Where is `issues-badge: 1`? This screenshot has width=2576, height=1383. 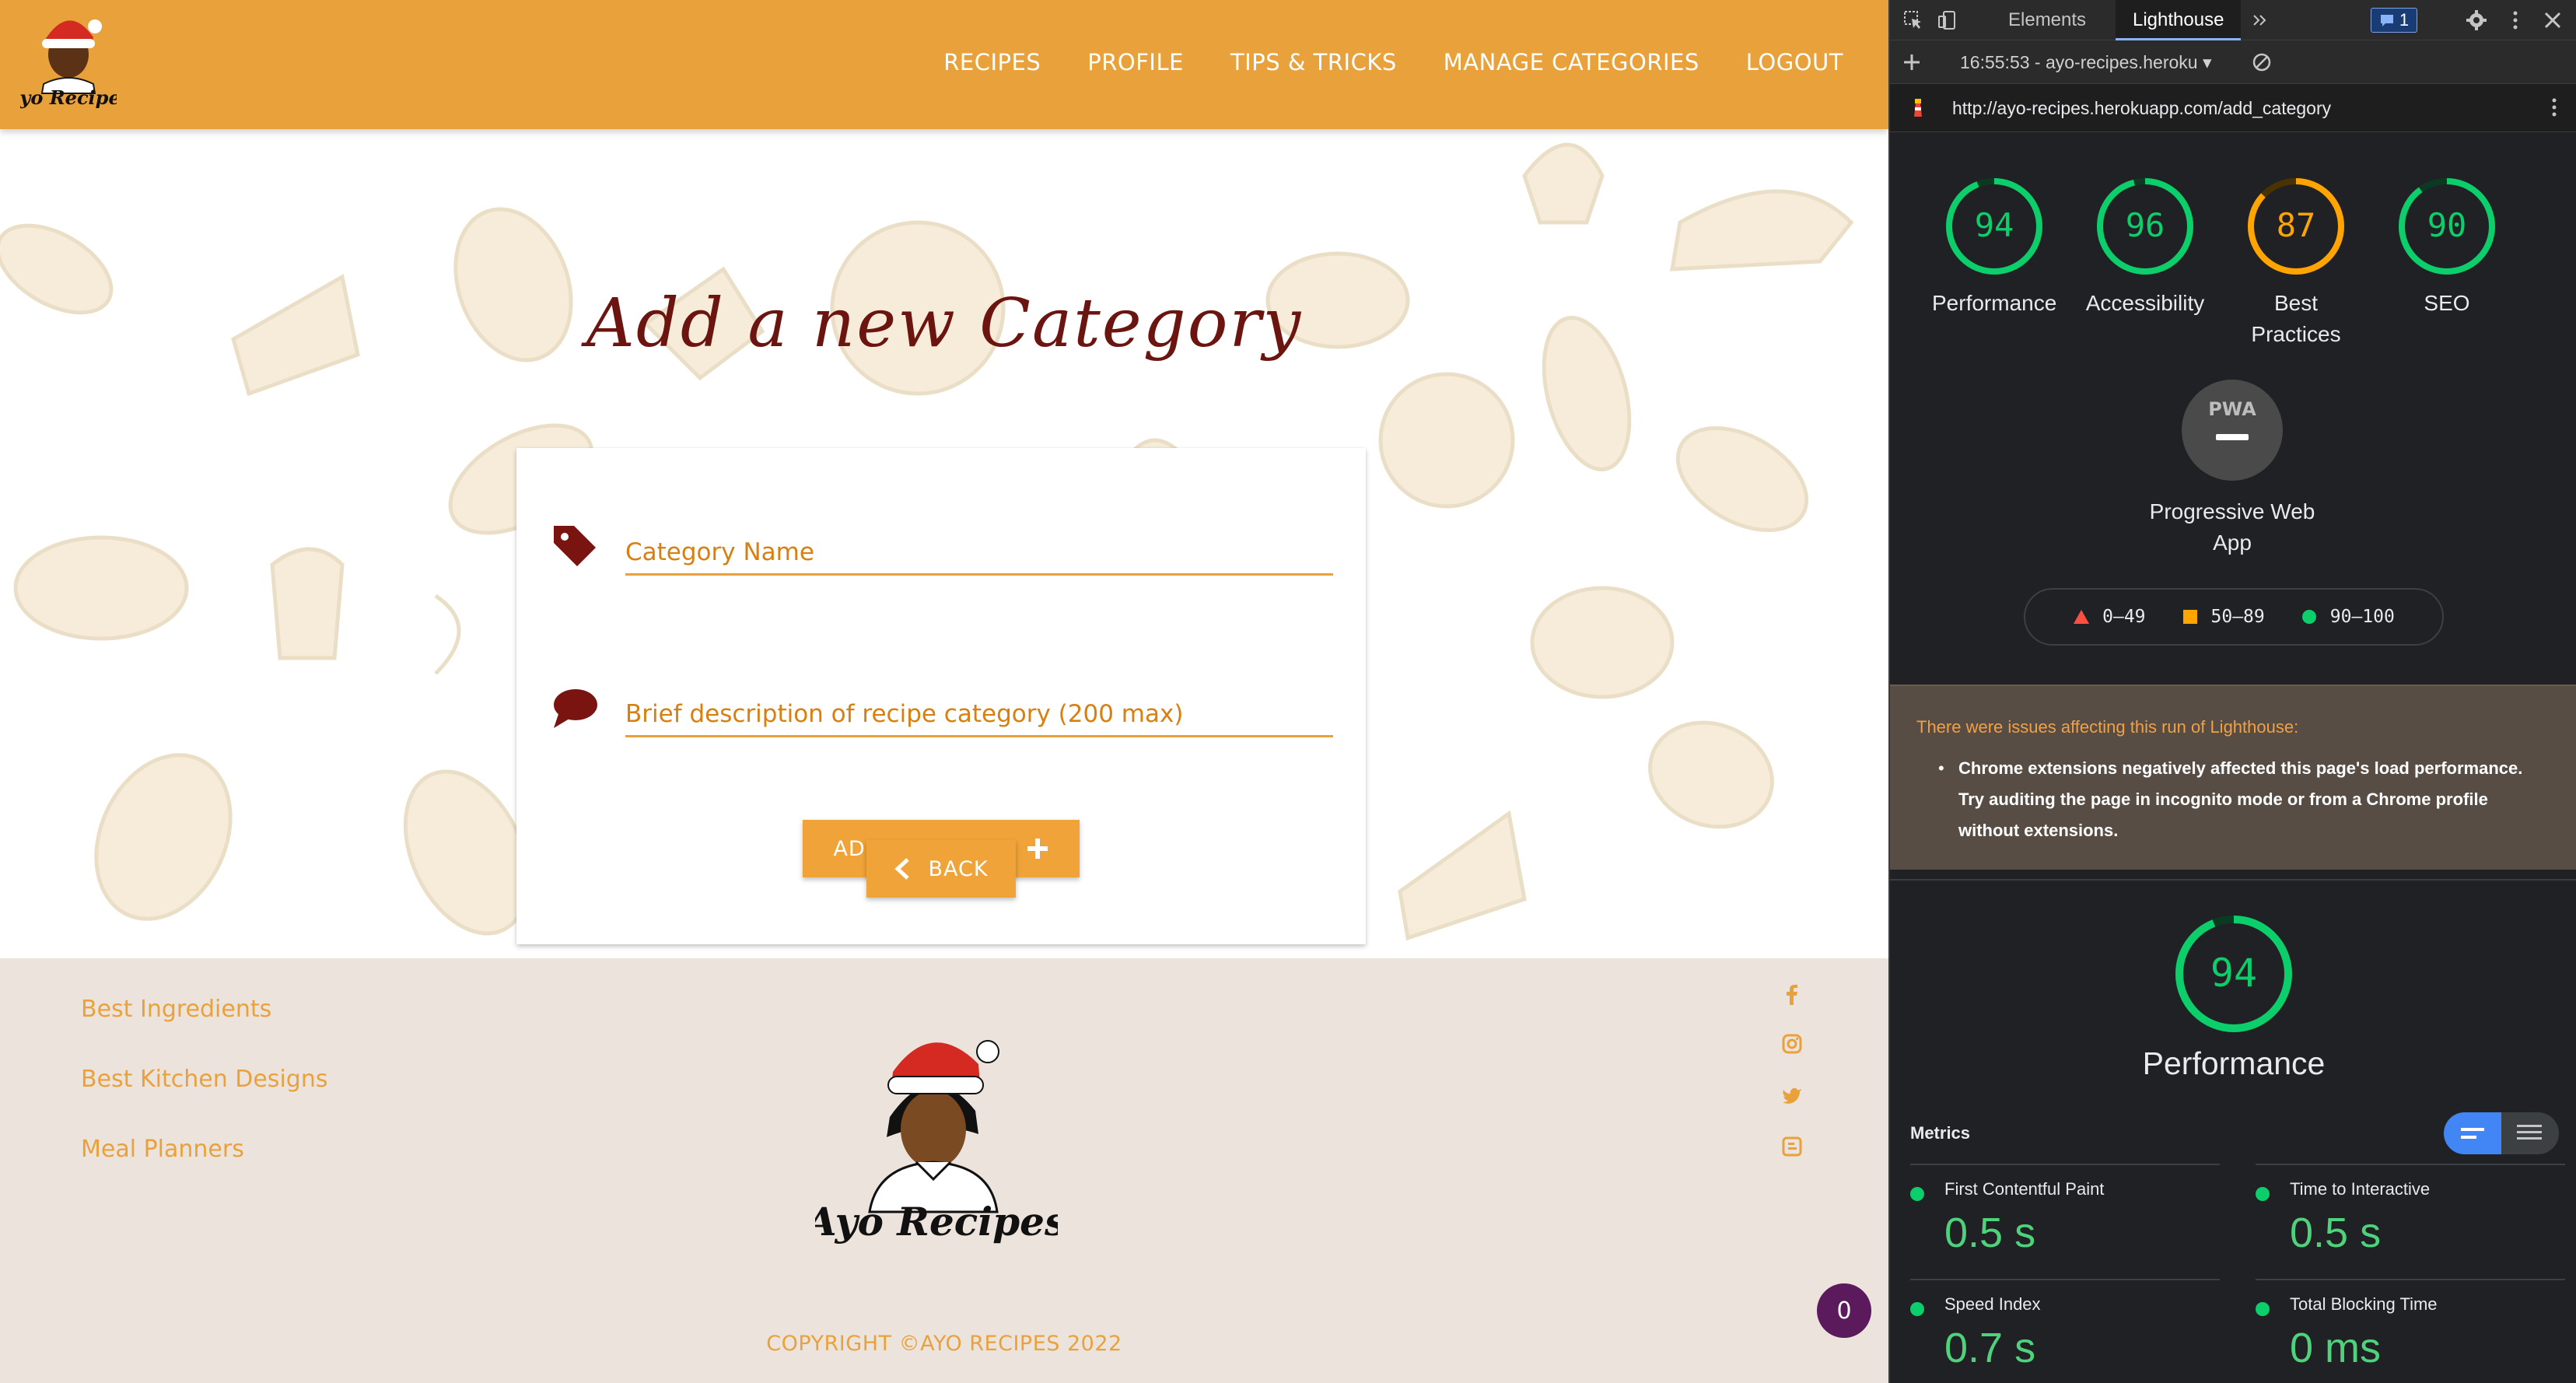
issues-badge: 1 is located at coordinates (2394, 20).